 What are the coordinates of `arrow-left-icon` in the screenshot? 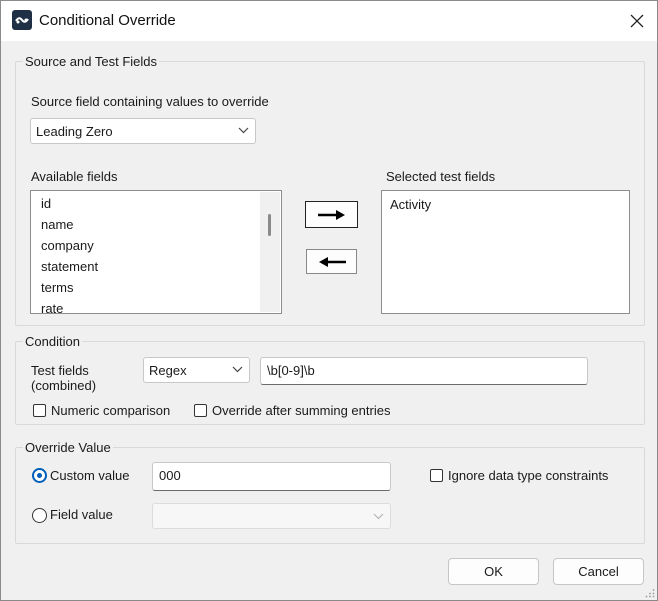 It's located at (332, 261).